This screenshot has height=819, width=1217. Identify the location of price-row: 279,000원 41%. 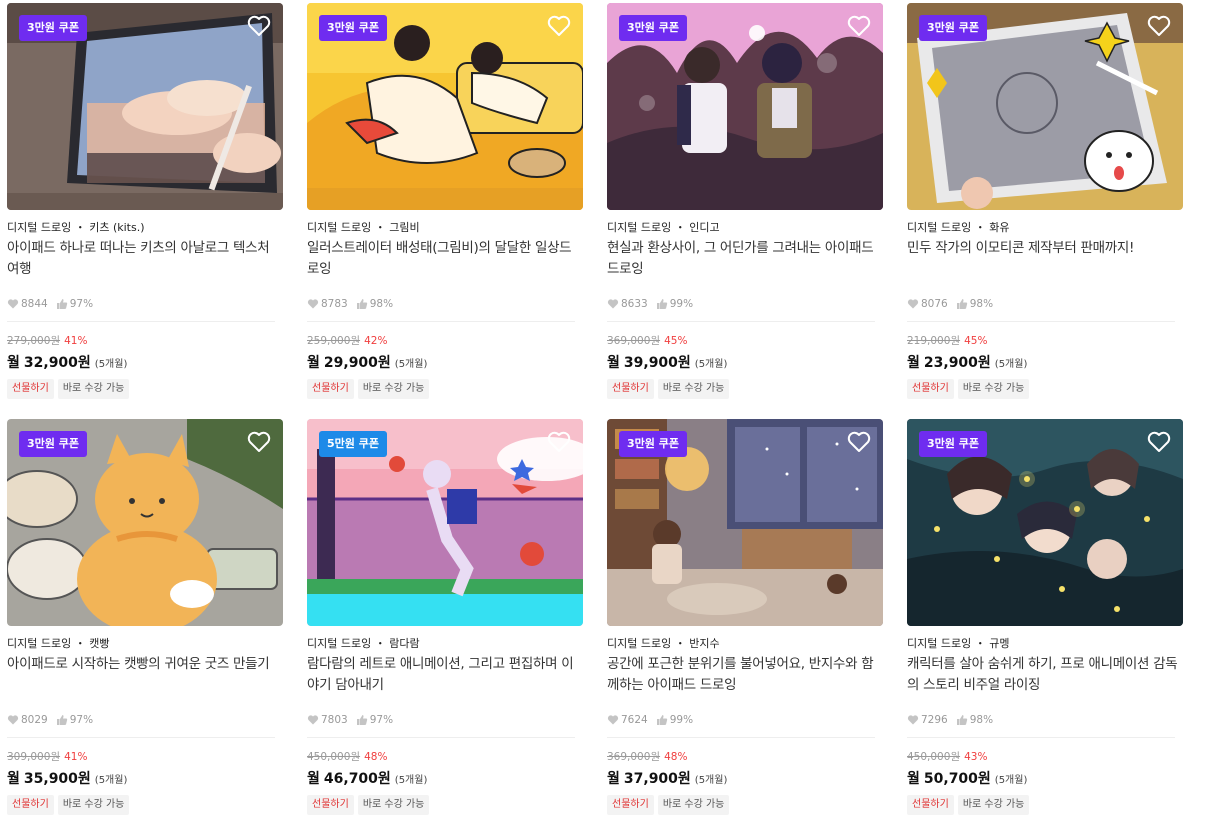
(145, 340).